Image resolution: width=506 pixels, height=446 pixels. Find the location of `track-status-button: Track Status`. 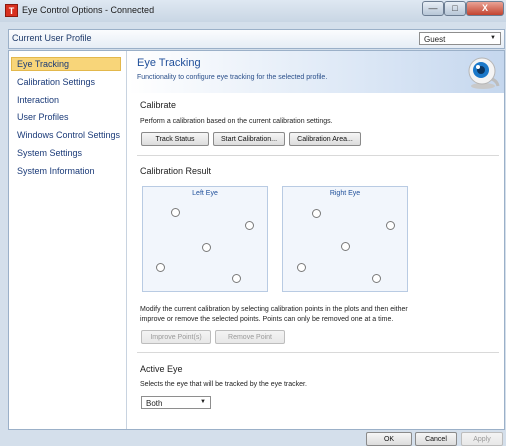

track-status-button: Track Status is located at coordinates (175, 139).